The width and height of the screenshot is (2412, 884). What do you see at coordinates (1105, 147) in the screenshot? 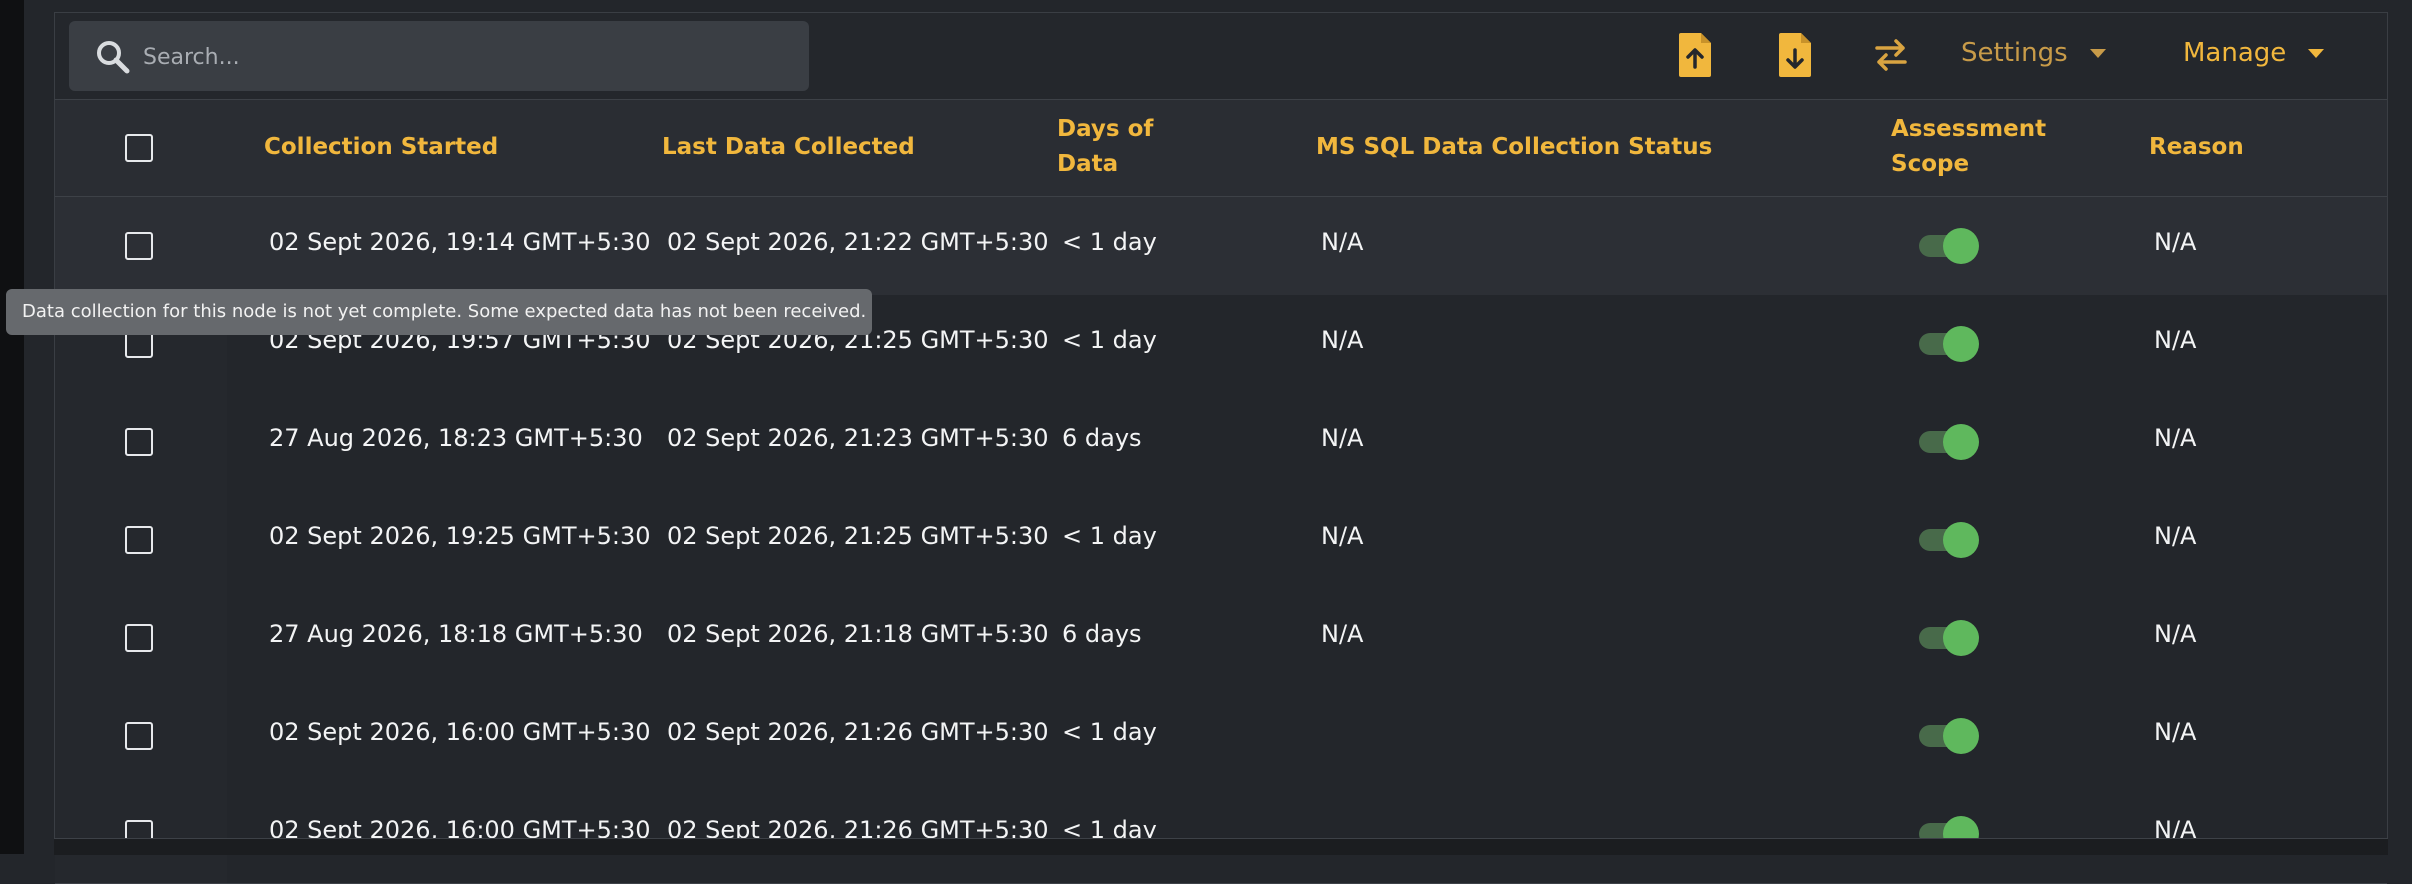
I see `header-days-of-data: Days of Data` at bounding box center [1105, 147].